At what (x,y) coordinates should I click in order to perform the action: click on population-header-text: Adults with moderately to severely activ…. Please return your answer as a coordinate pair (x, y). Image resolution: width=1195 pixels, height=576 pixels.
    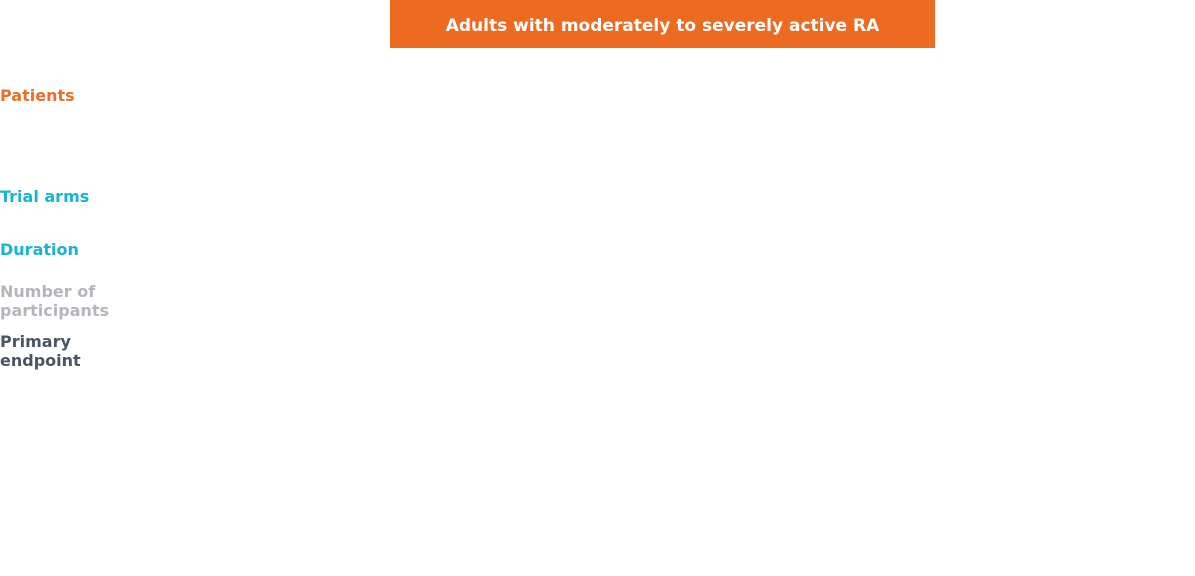
    Looking at the image, I should click on (662, 26).